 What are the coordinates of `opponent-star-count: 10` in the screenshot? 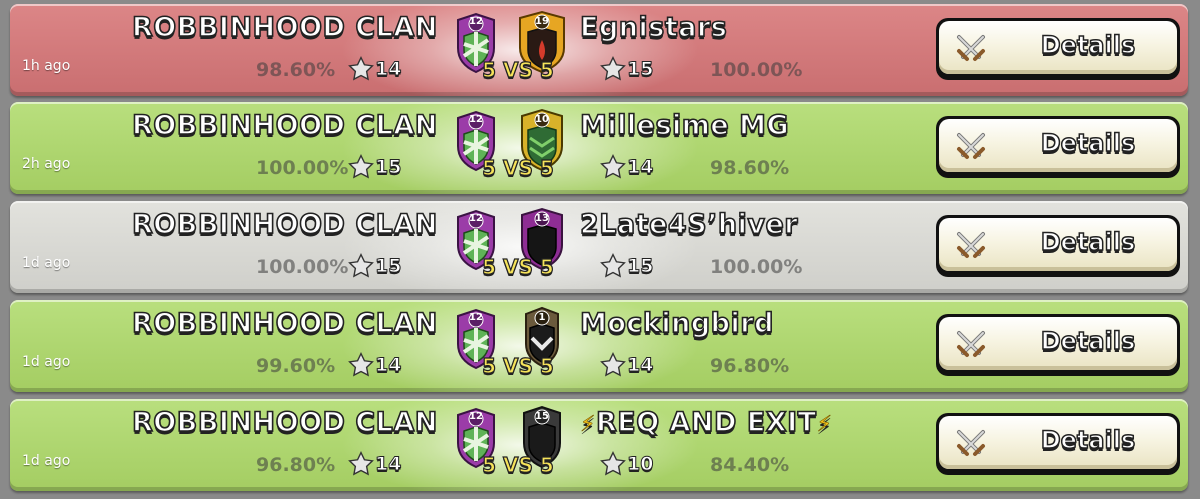 It's located at (640, 464).